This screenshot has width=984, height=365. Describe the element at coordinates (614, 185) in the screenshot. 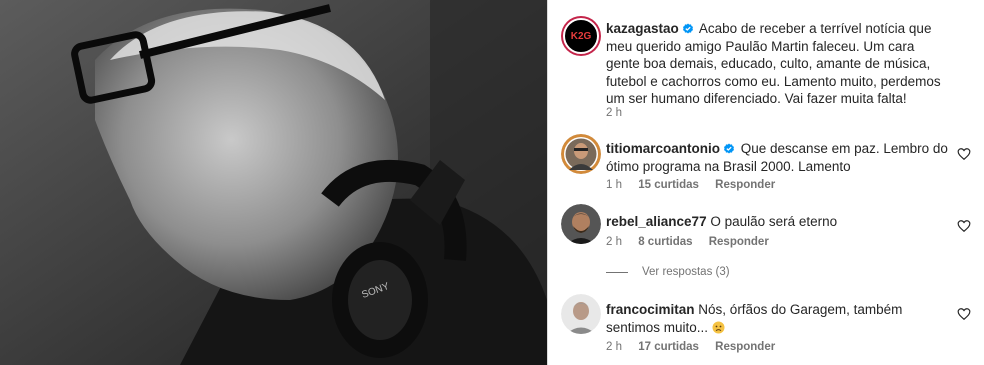

I see `comment-time: 1 h` at that location.